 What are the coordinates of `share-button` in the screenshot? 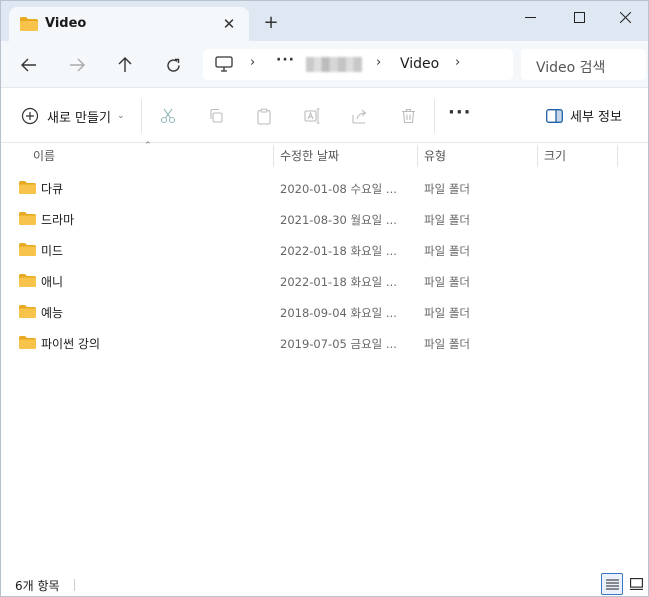 It's located at (360, 116).